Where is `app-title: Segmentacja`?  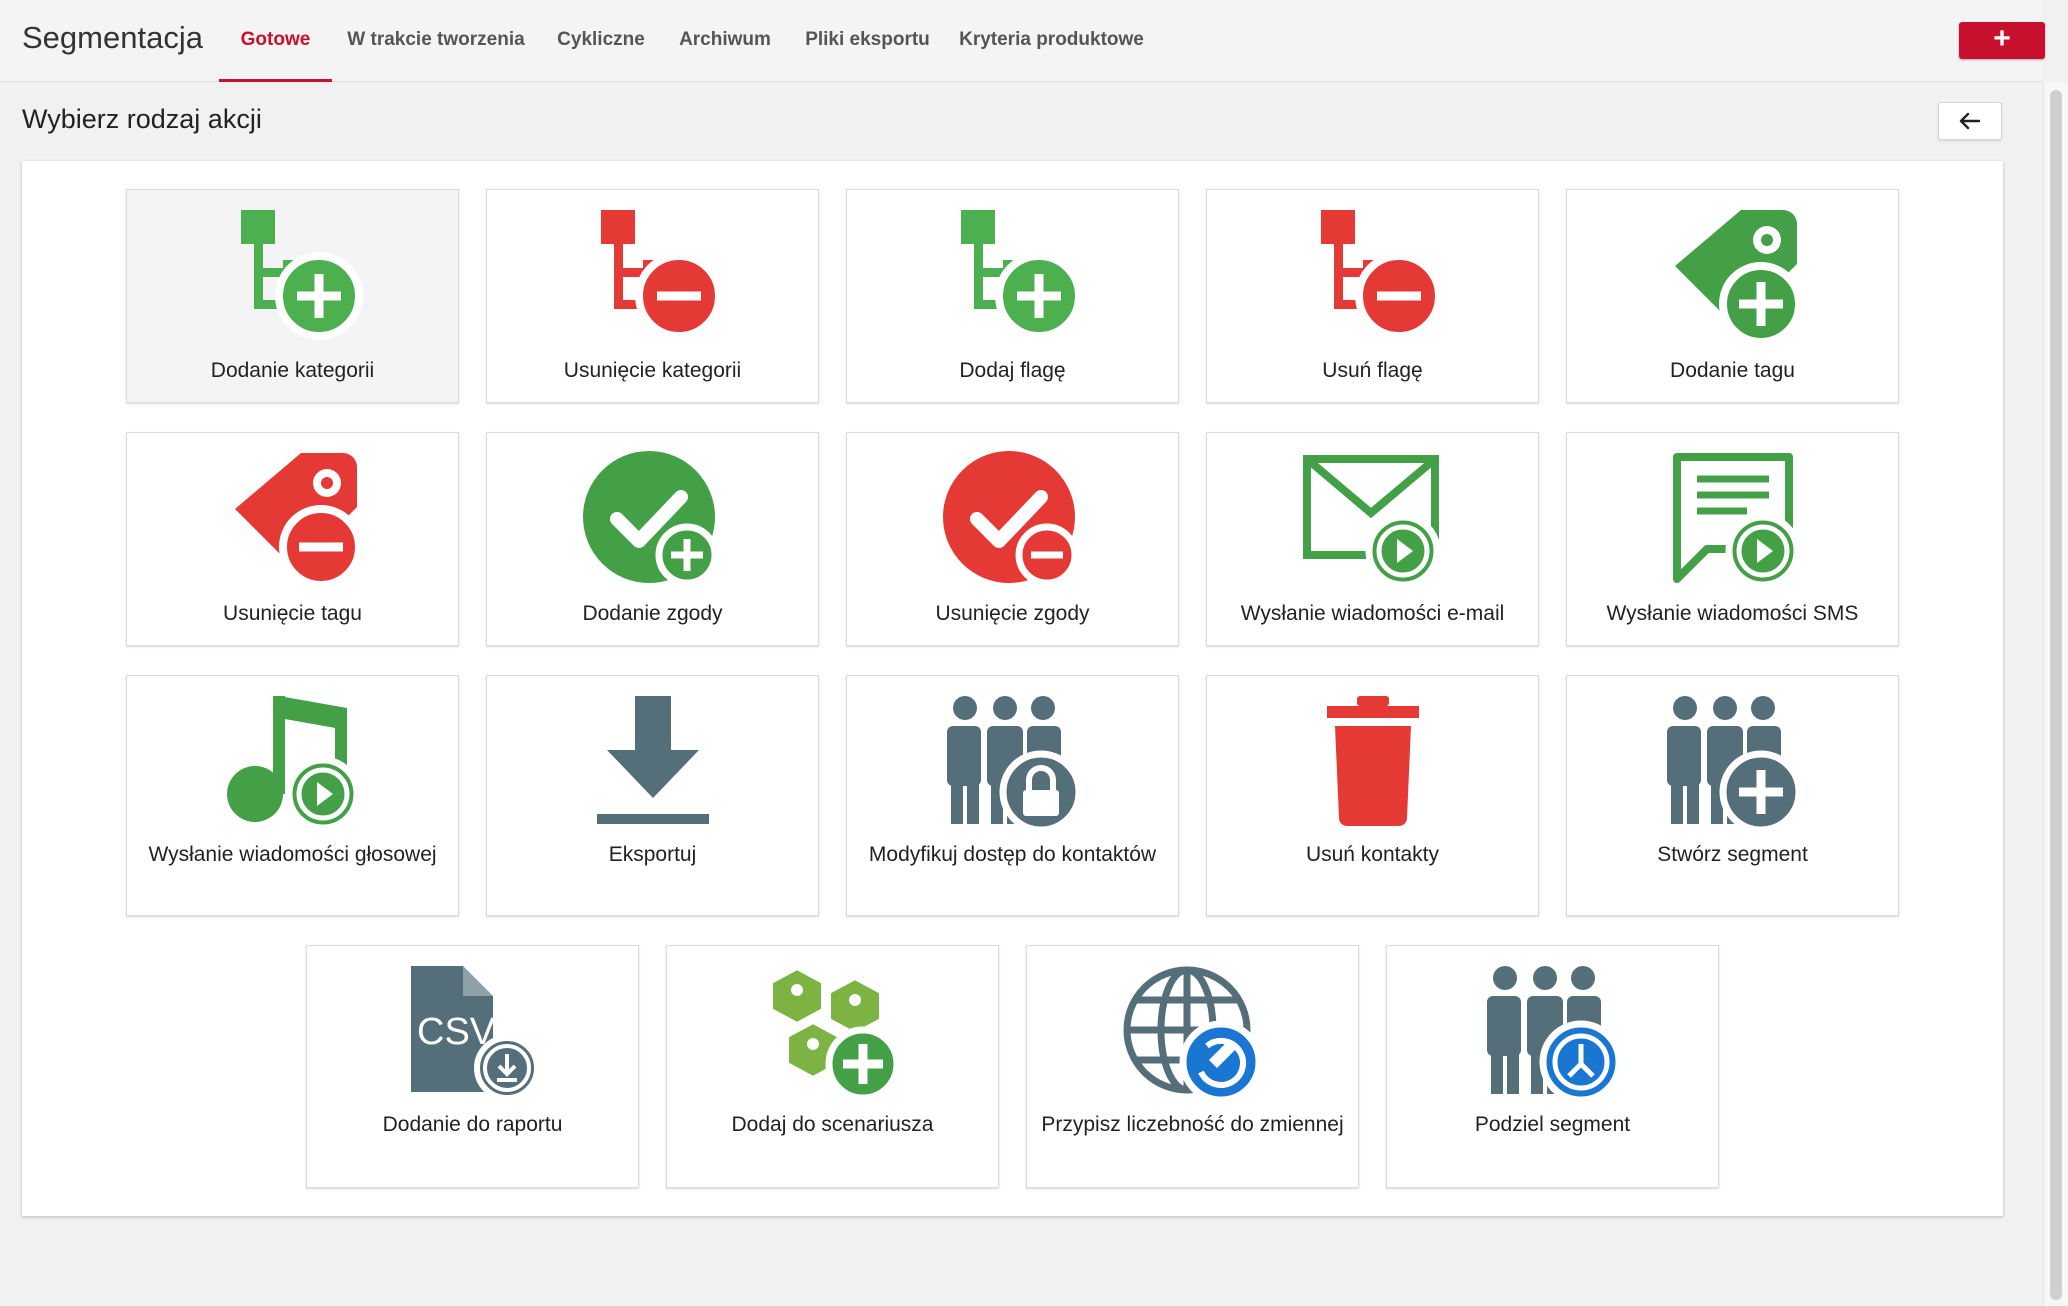 app-title: Segmentacja is located at coordinates (112, 37).